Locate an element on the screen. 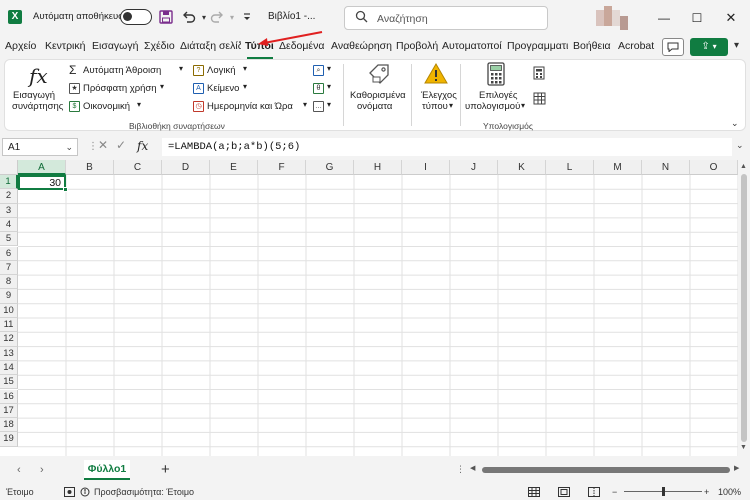 The width and height of the screenshot is (750, 500). column-header-h: H is located at coordinates (378, 167).